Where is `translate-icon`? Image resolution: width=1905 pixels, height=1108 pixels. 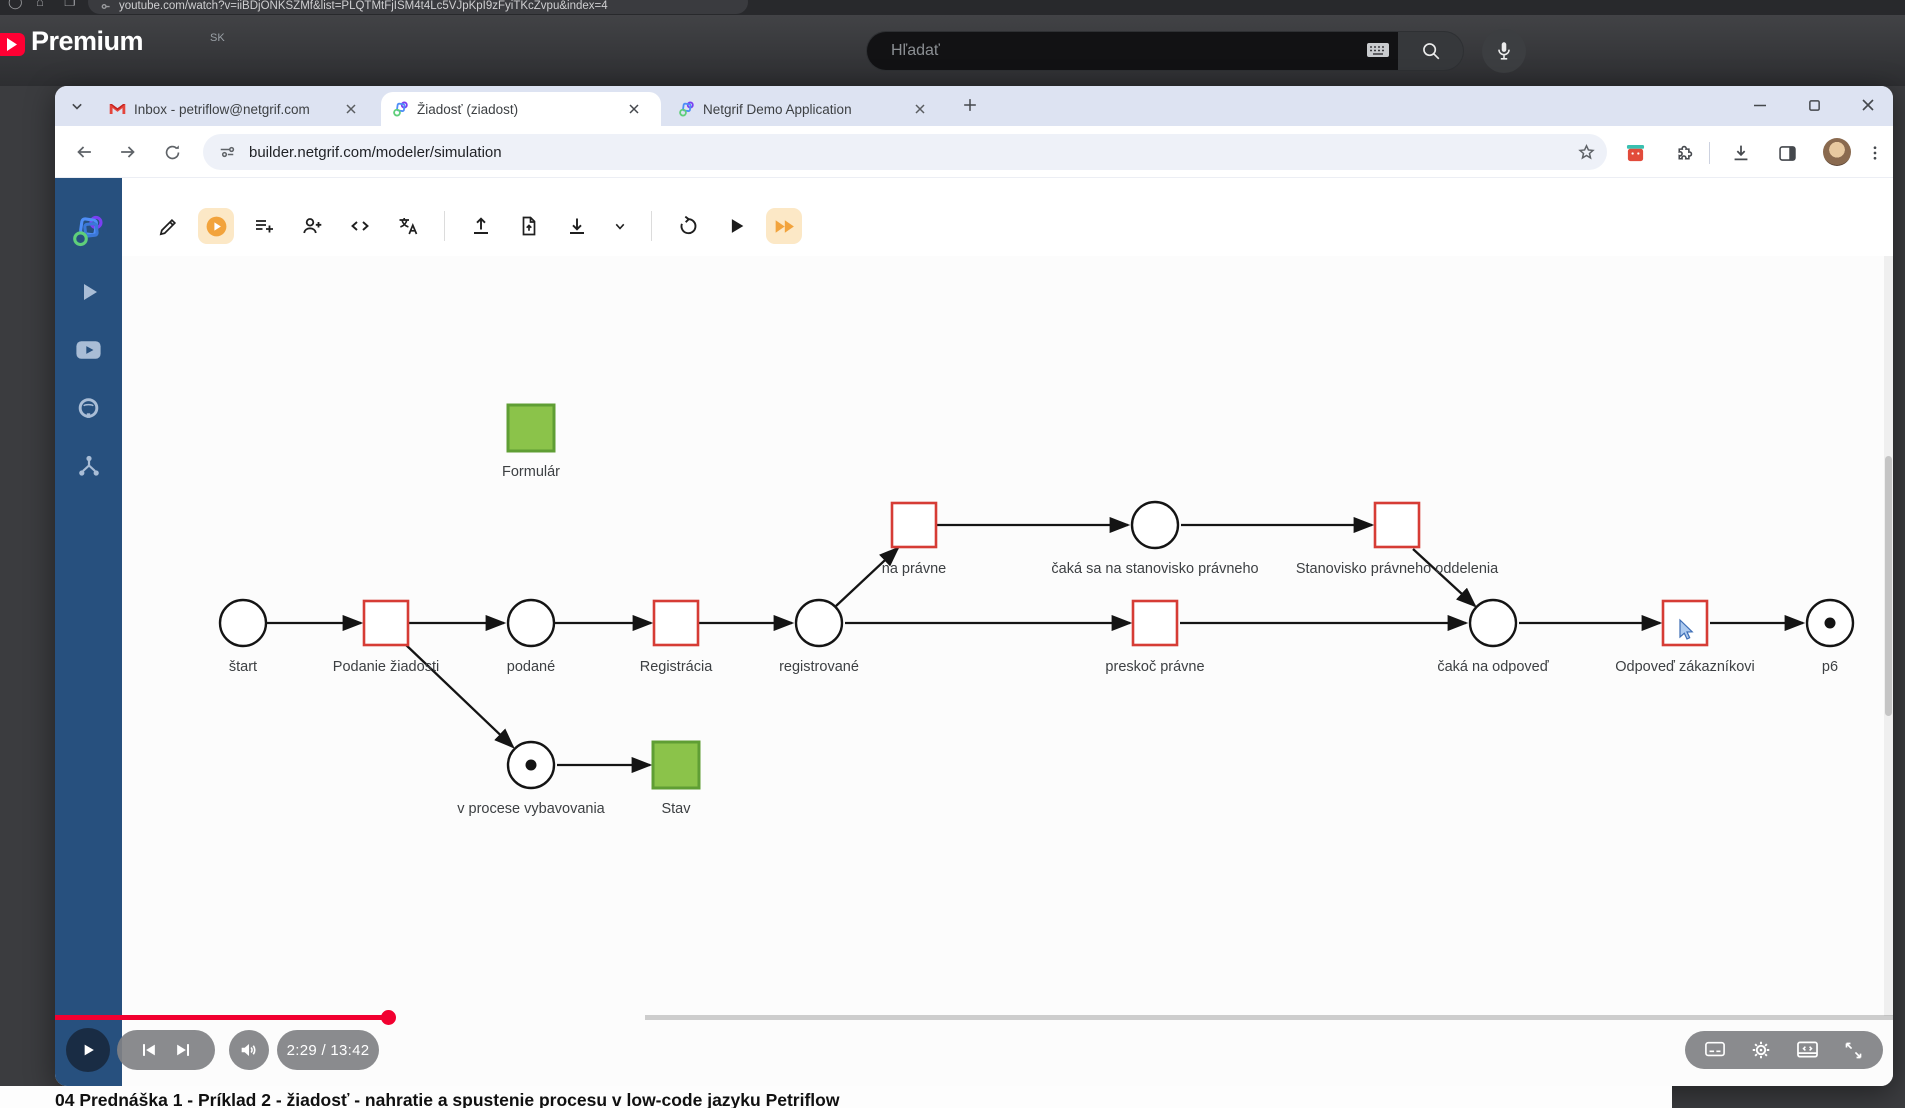 translate-icon is located at coordinates (408, 226).